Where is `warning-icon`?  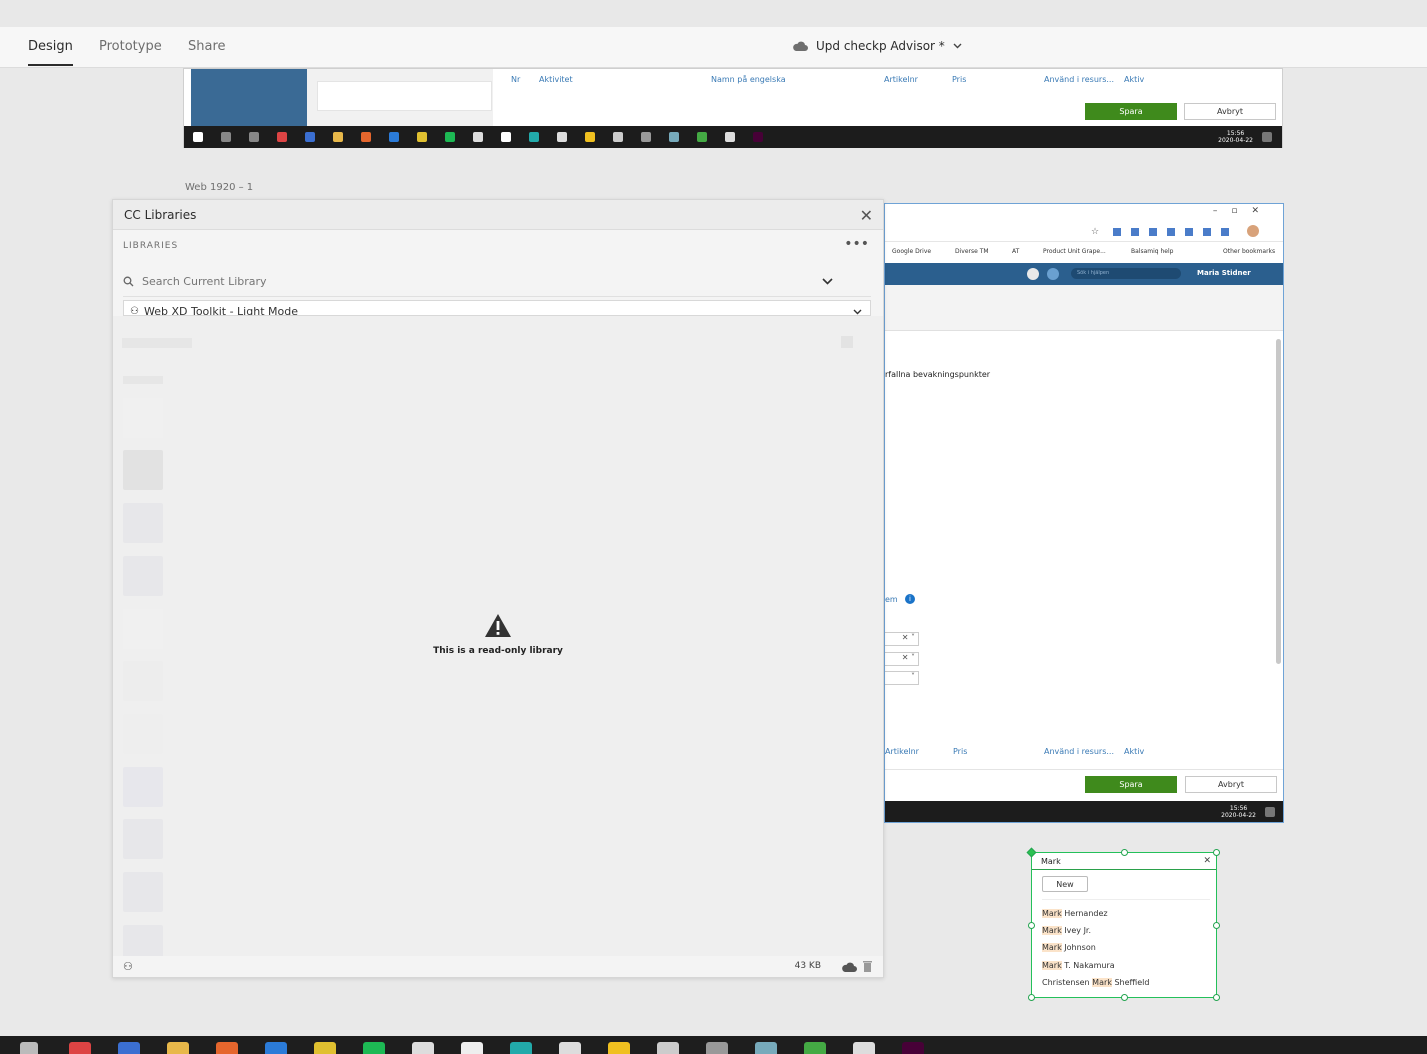
warning-icon is located at coordinates (498, 625).